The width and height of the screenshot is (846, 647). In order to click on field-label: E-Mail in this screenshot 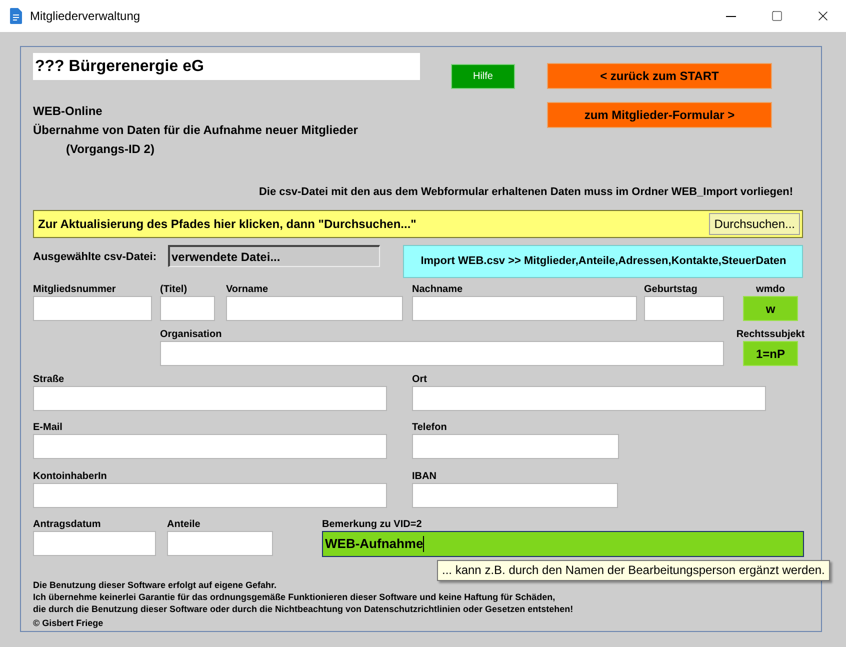, I will do `click(48, 427)`.